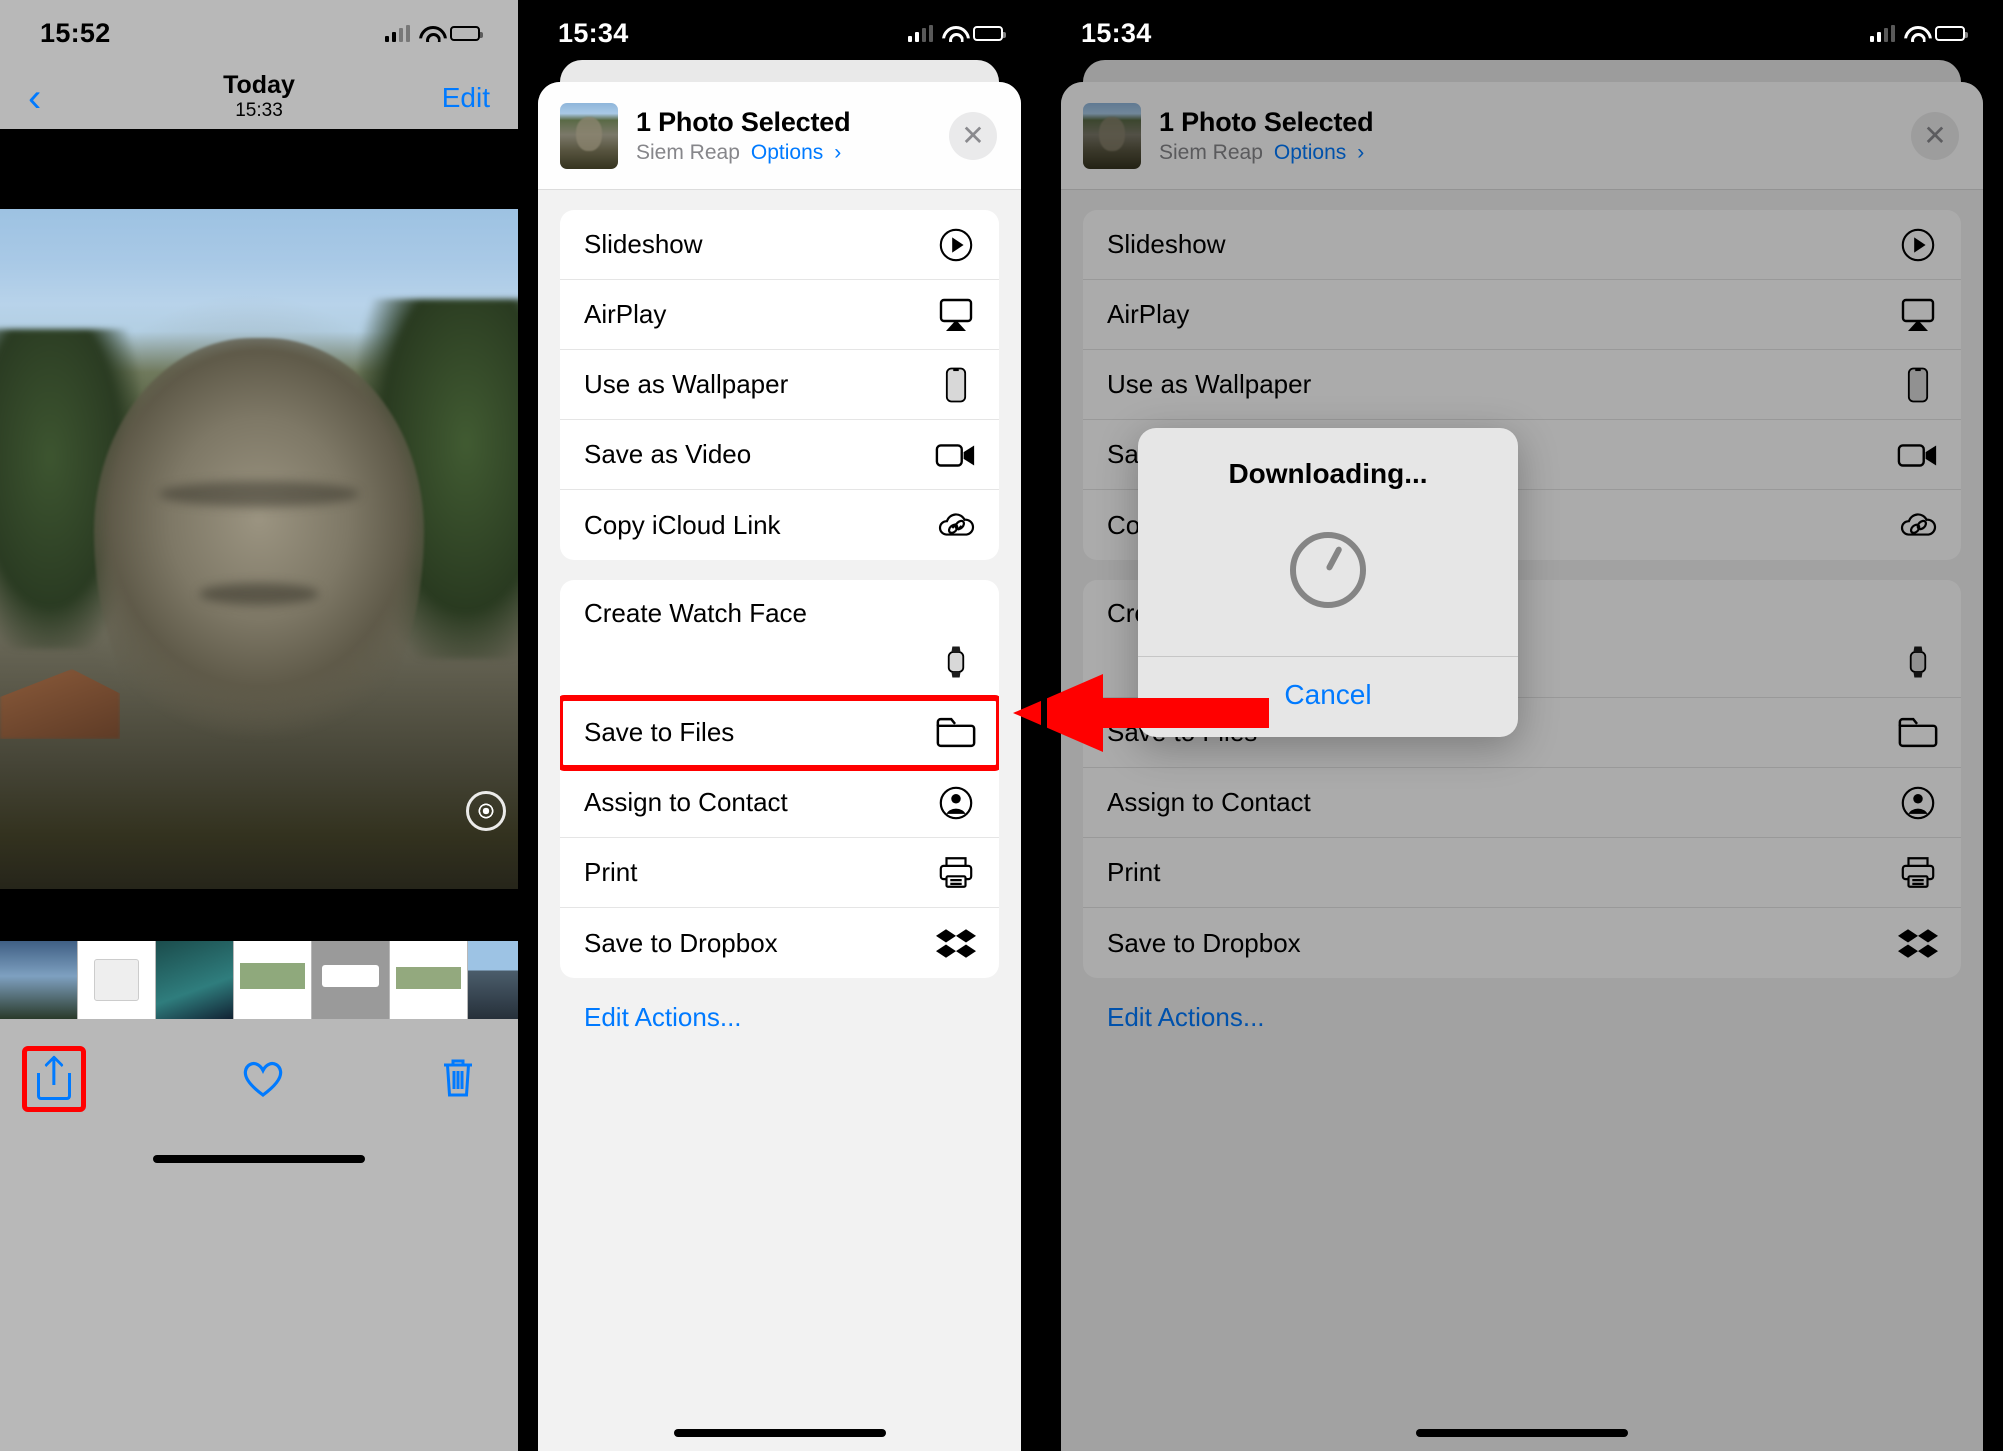 The image size is (2003, 1451). What do you see at coordinates (956, 315) in the screenshot?
I see `airplay-icon` at bounding box center [956, 315].